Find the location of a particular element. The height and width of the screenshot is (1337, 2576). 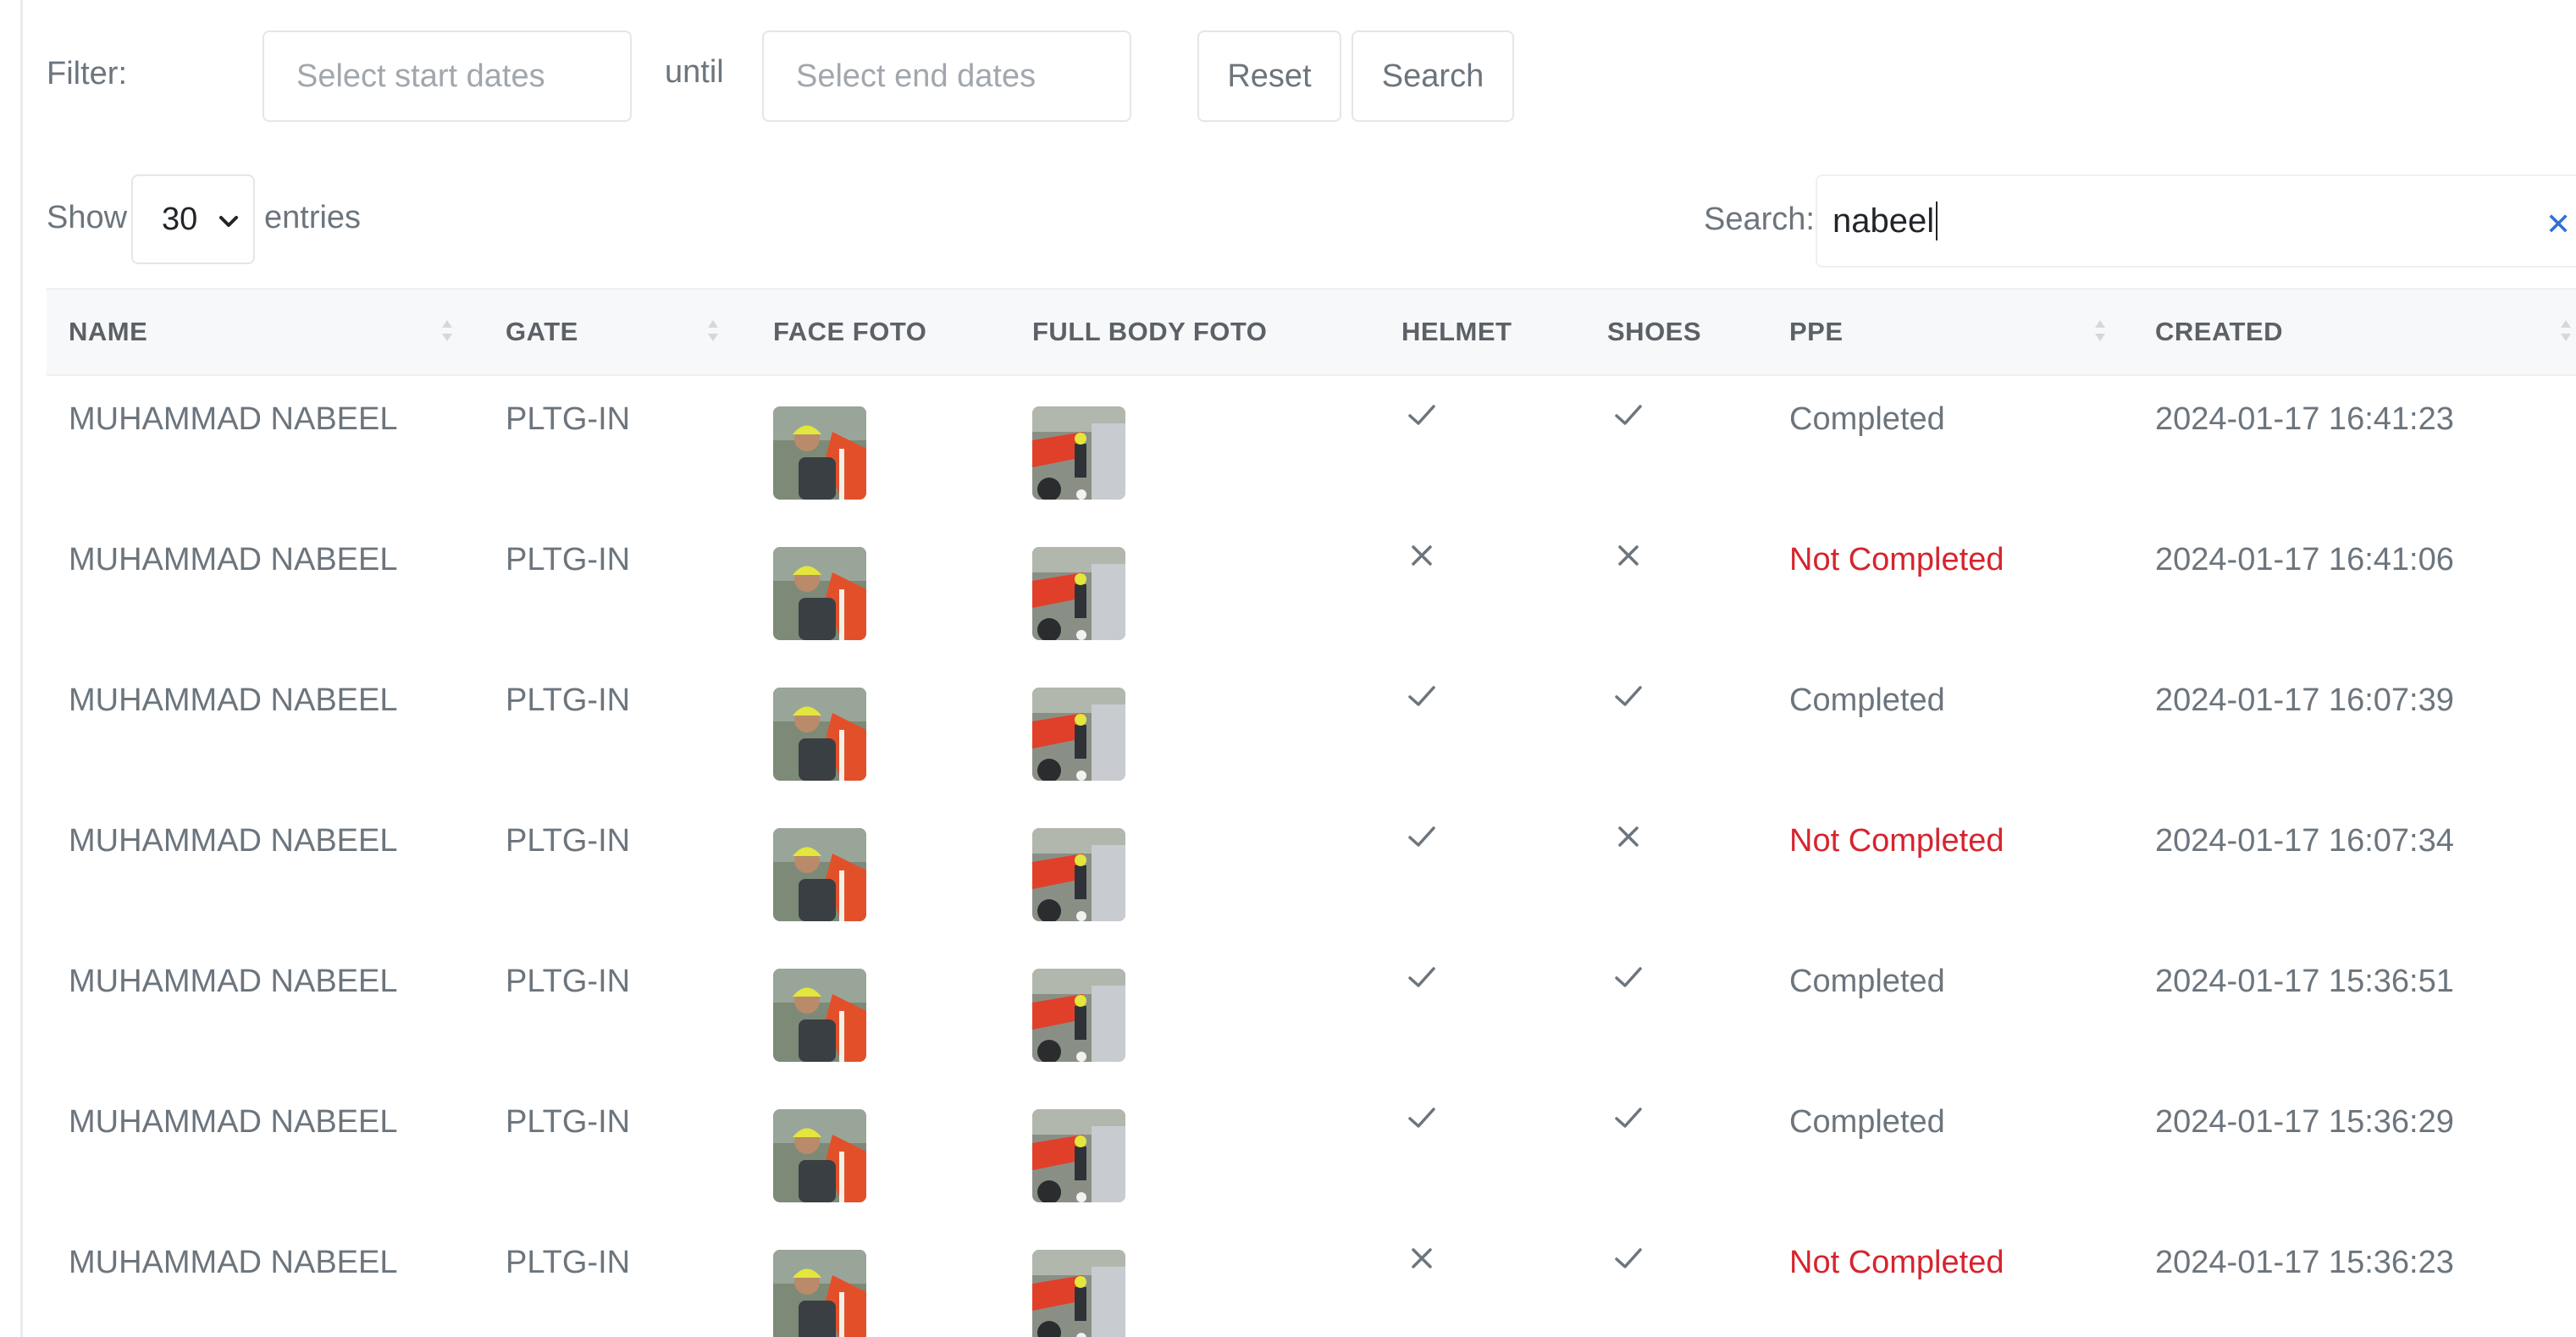

reset-button: Reset is located at coordinates (1269, 76).